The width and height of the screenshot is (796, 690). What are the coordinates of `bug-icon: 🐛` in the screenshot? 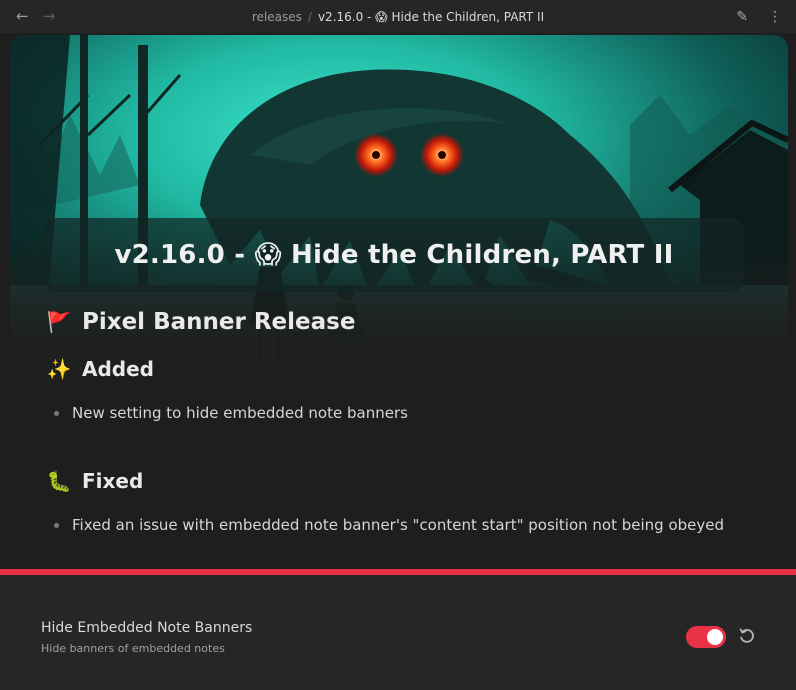 It's located at (59, 481).